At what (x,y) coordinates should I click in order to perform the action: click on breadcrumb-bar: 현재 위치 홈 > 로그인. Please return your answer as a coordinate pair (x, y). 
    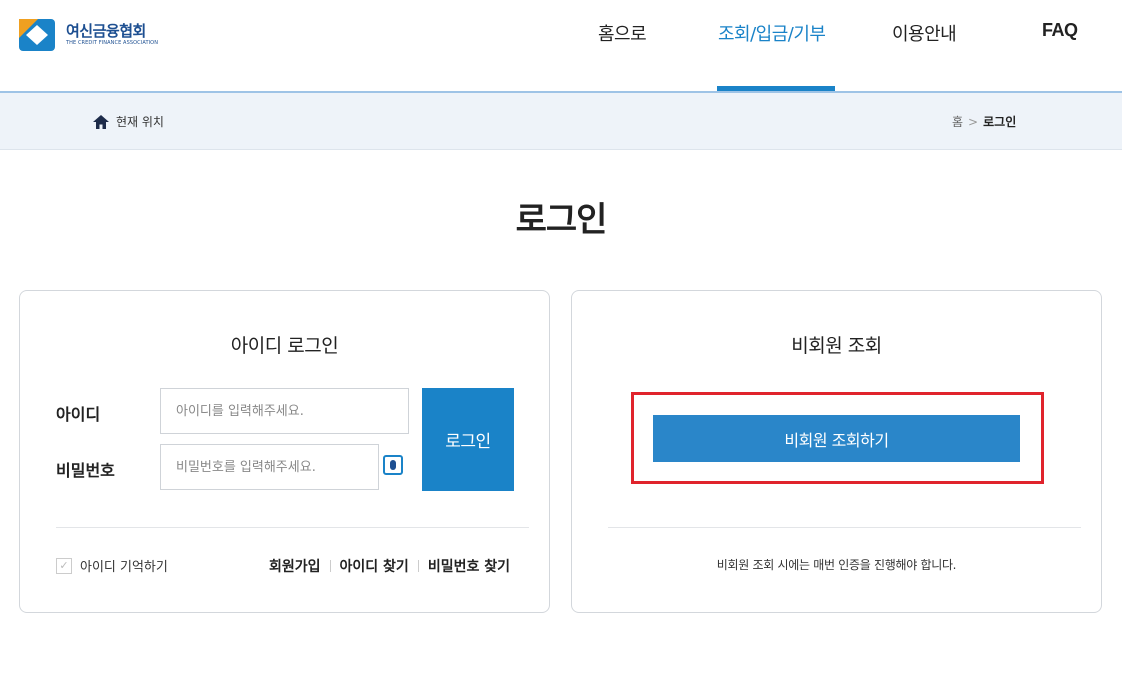
    Looking at the image, I should click on (561, 120).